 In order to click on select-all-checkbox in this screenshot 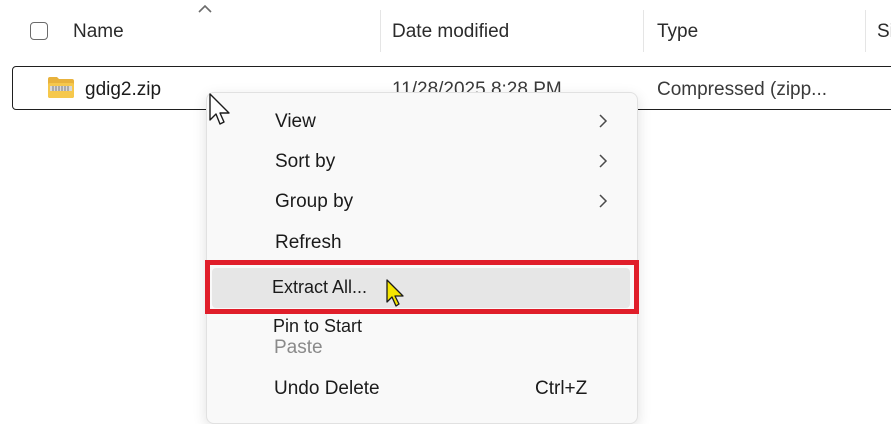, I will do `click(39, 31)`.